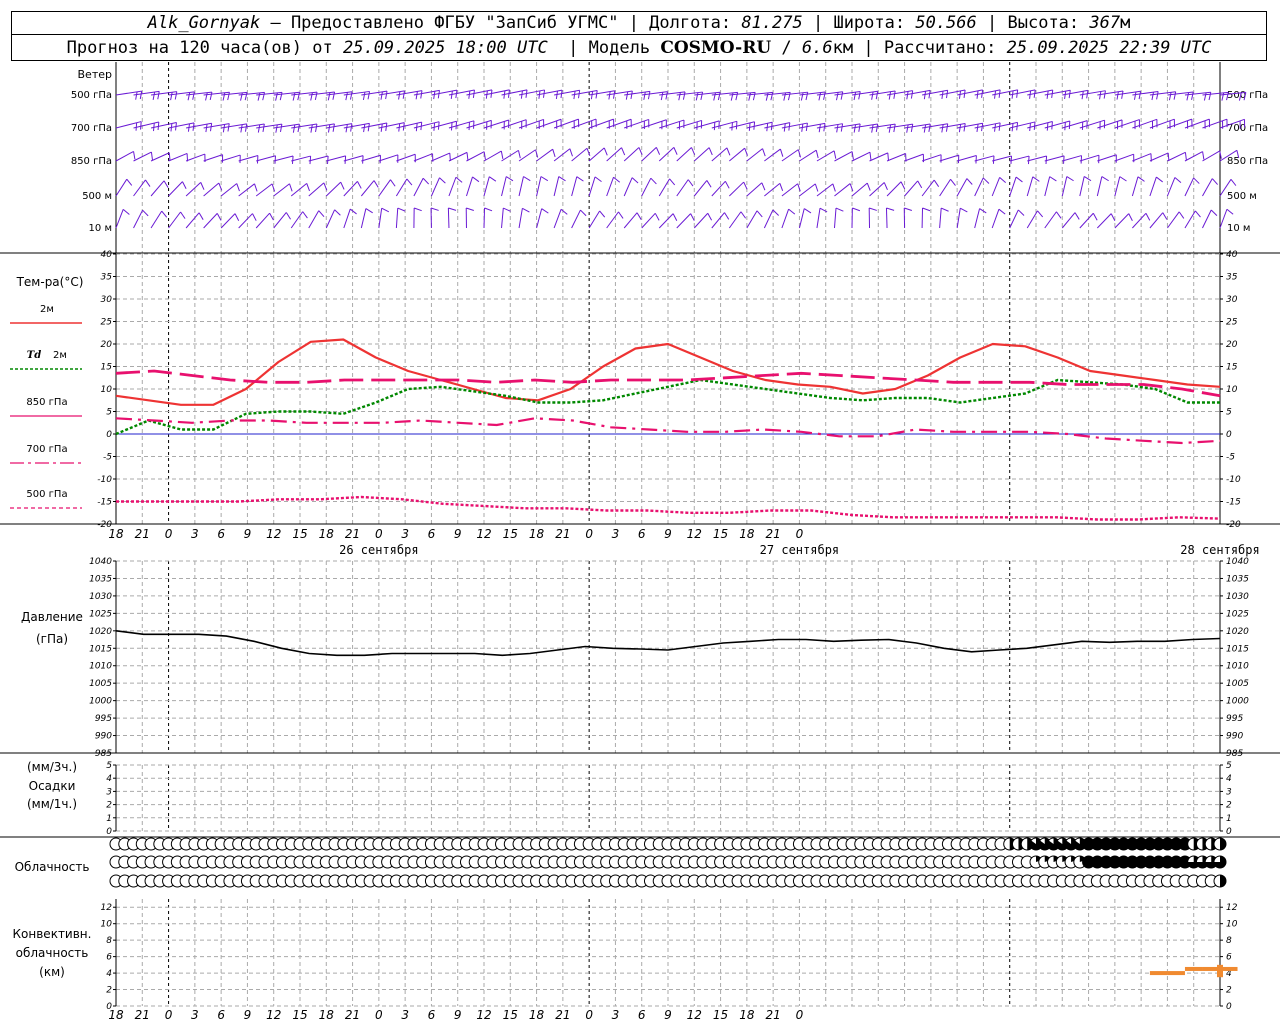  Describe the element at coordinates (107, 345) in the screenshot. I see `y-tick-label-left: 20` at that location.